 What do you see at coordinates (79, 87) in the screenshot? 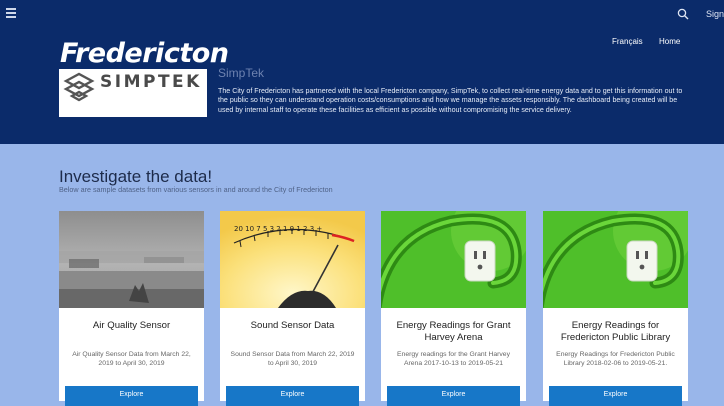
I see `simptek-mark-icon` at bounding box center [79, 87].